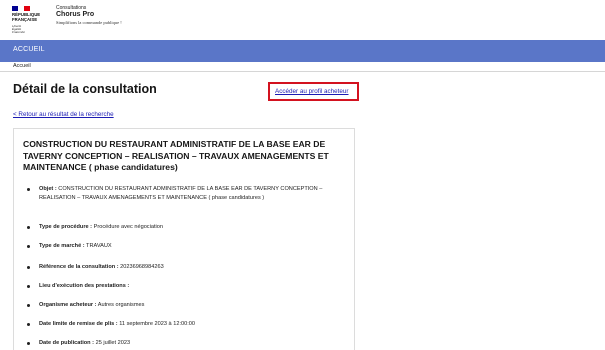 Image resolution: width=605 pixels, height=350 pixels. I want to click on flag-icon, so click(21, 8).